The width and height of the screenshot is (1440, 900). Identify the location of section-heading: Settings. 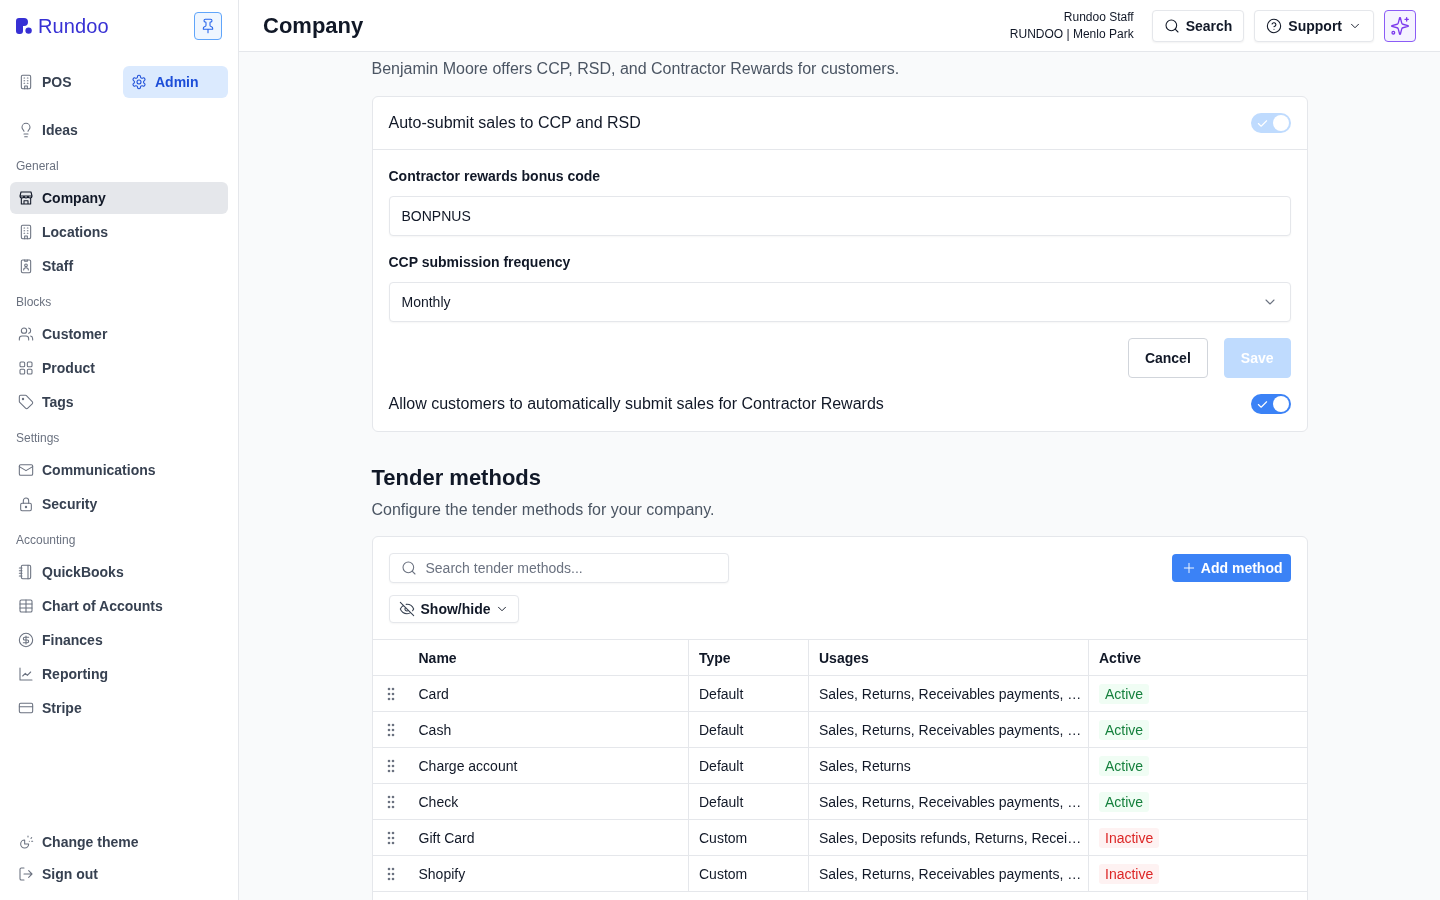
(38, 438).